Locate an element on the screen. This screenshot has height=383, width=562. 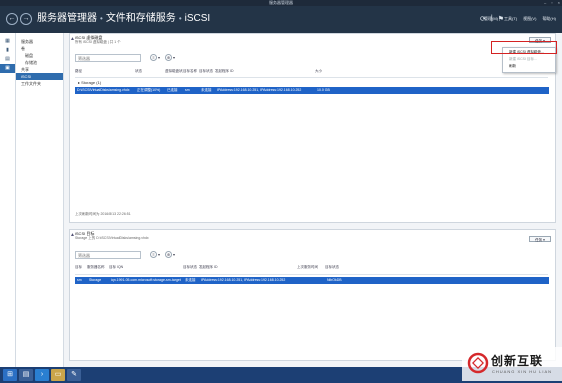
column-header: 路径 is located at coordinates (105, 73).